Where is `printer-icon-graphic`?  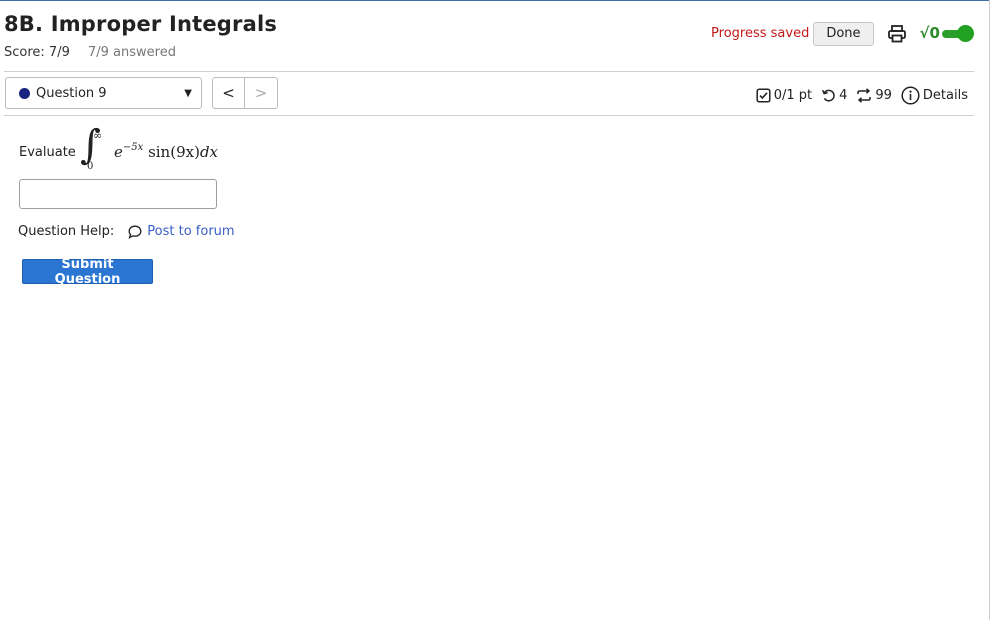 printer-icon-graphic is located at coordinates (896, 33).